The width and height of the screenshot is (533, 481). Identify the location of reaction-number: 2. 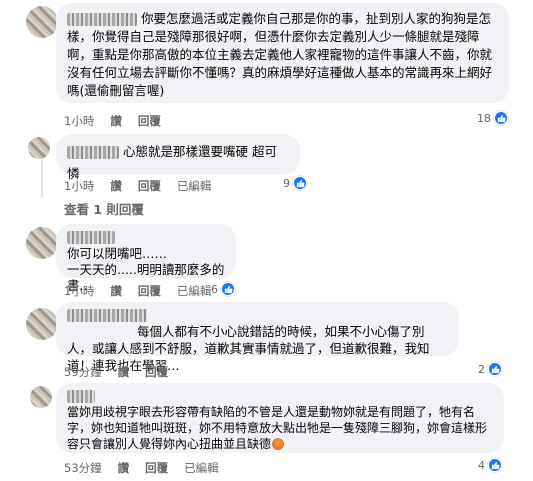
(481, 369).